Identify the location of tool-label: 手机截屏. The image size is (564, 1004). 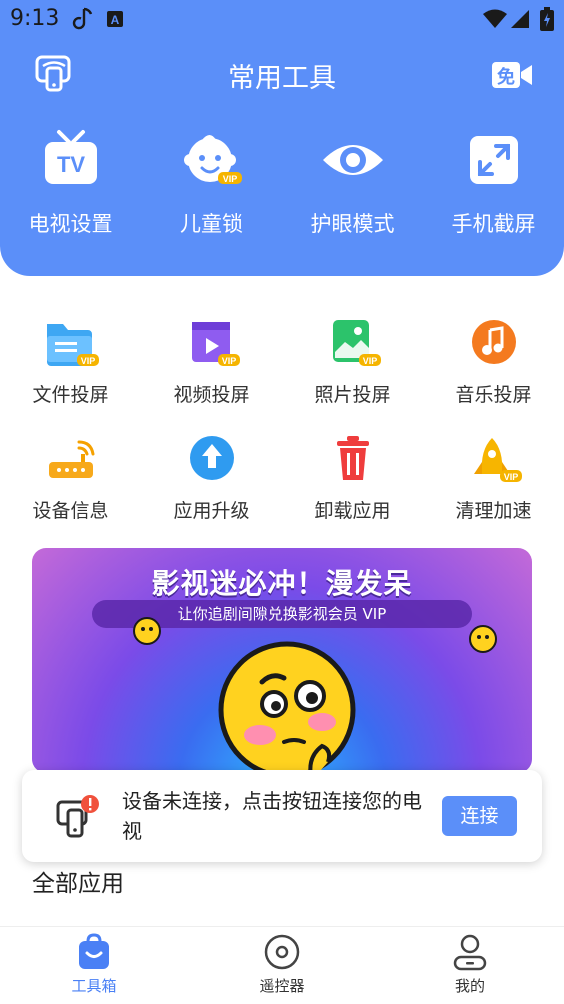
(493, 224).